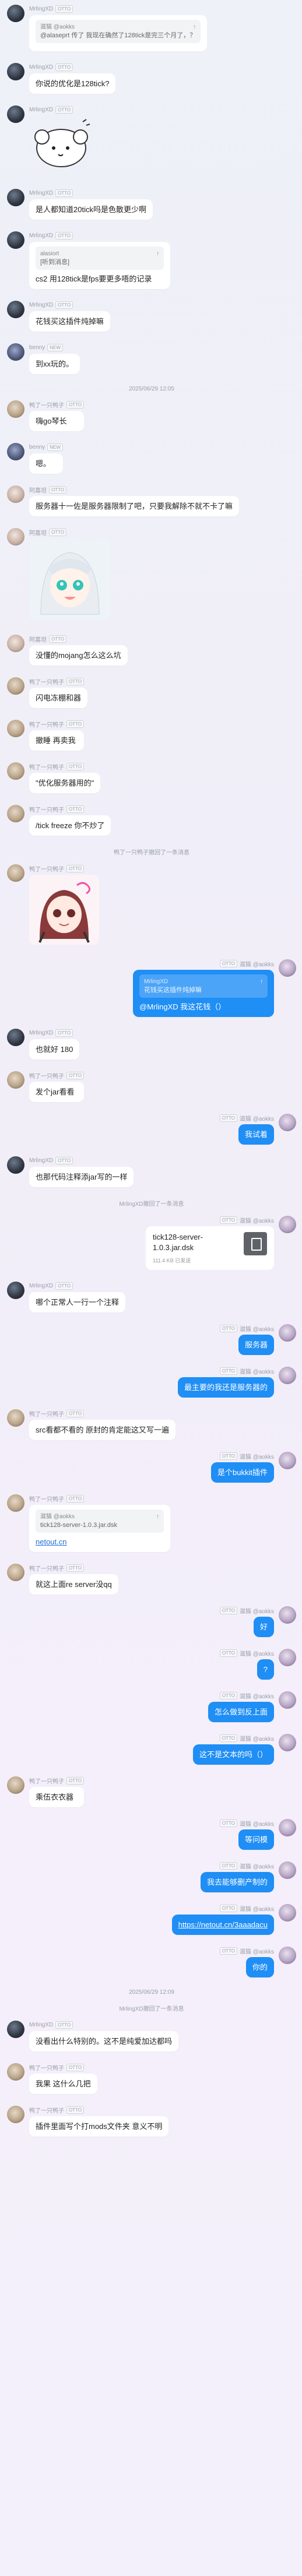 Image resolution: width=302 pixels, height=2576 pixels. I want to click on quoted-message: alasiort [听到消息] ↑, so click(100, 259).